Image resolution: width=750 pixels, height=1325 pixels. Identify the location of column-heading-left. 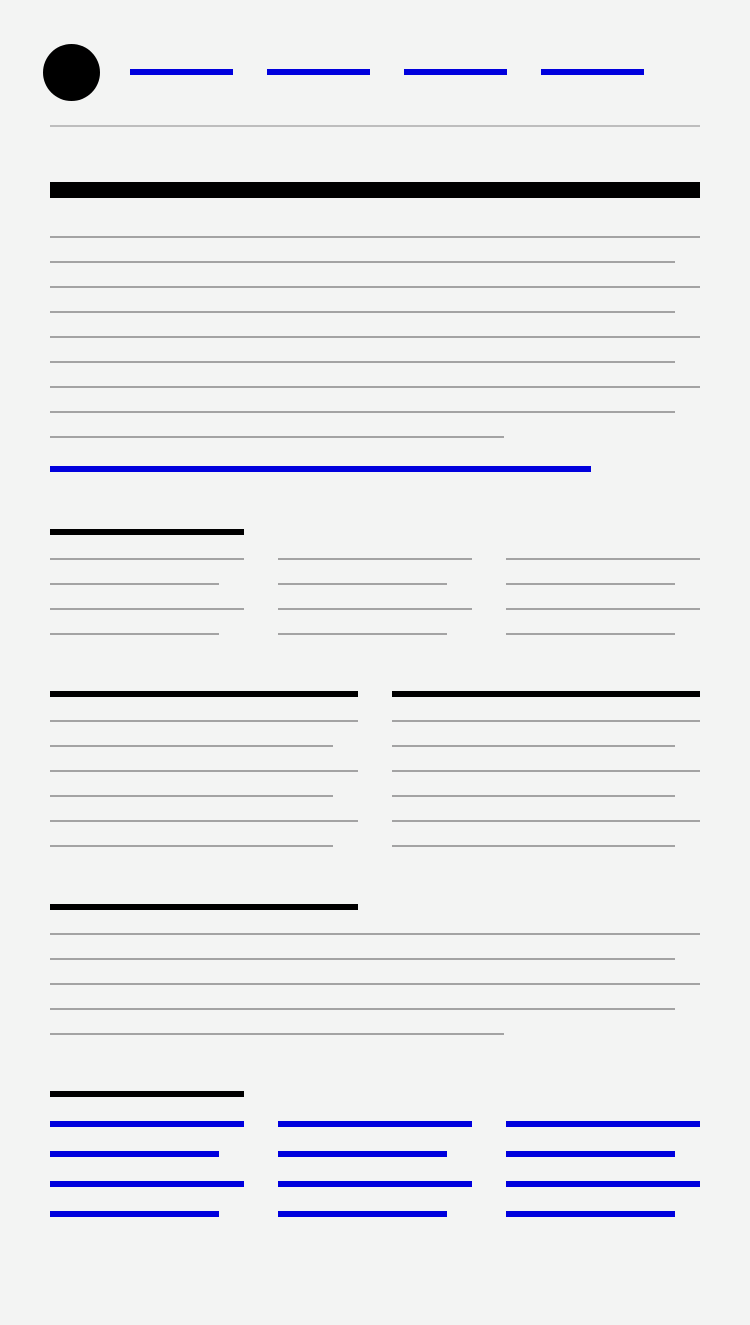
(204, 694).